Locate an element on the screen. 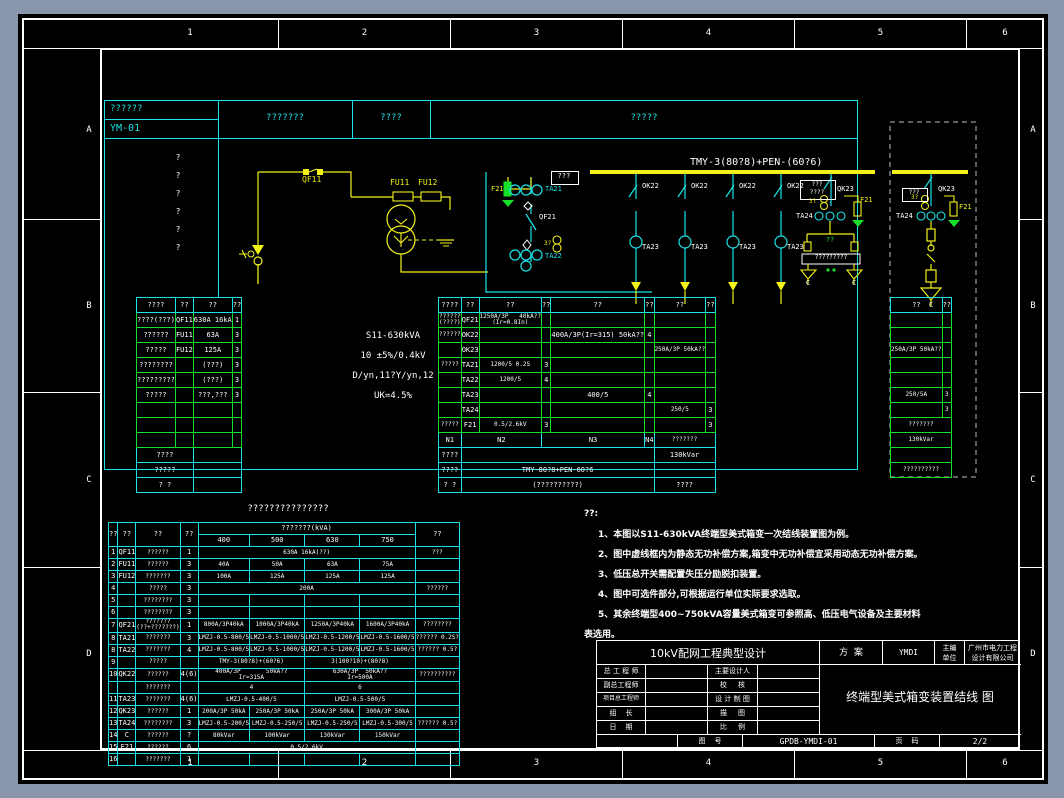  ta22-label: TA22 is located at coordinates (553, 256).